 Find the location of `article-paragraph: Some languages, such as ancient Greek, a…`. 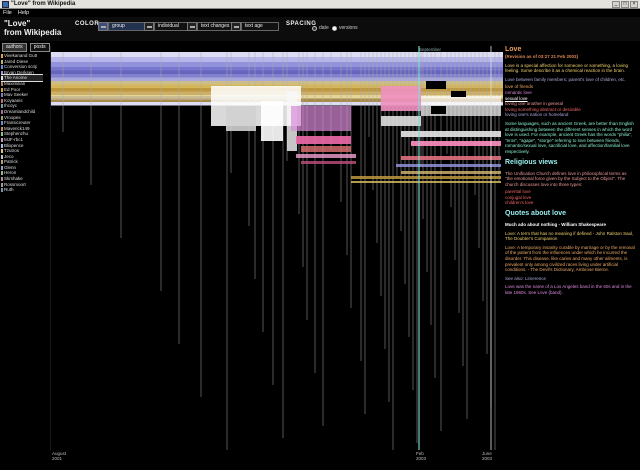

article-paragraph: Some languages, such as ancient Greek, a… is located at coordinates (569, 137).